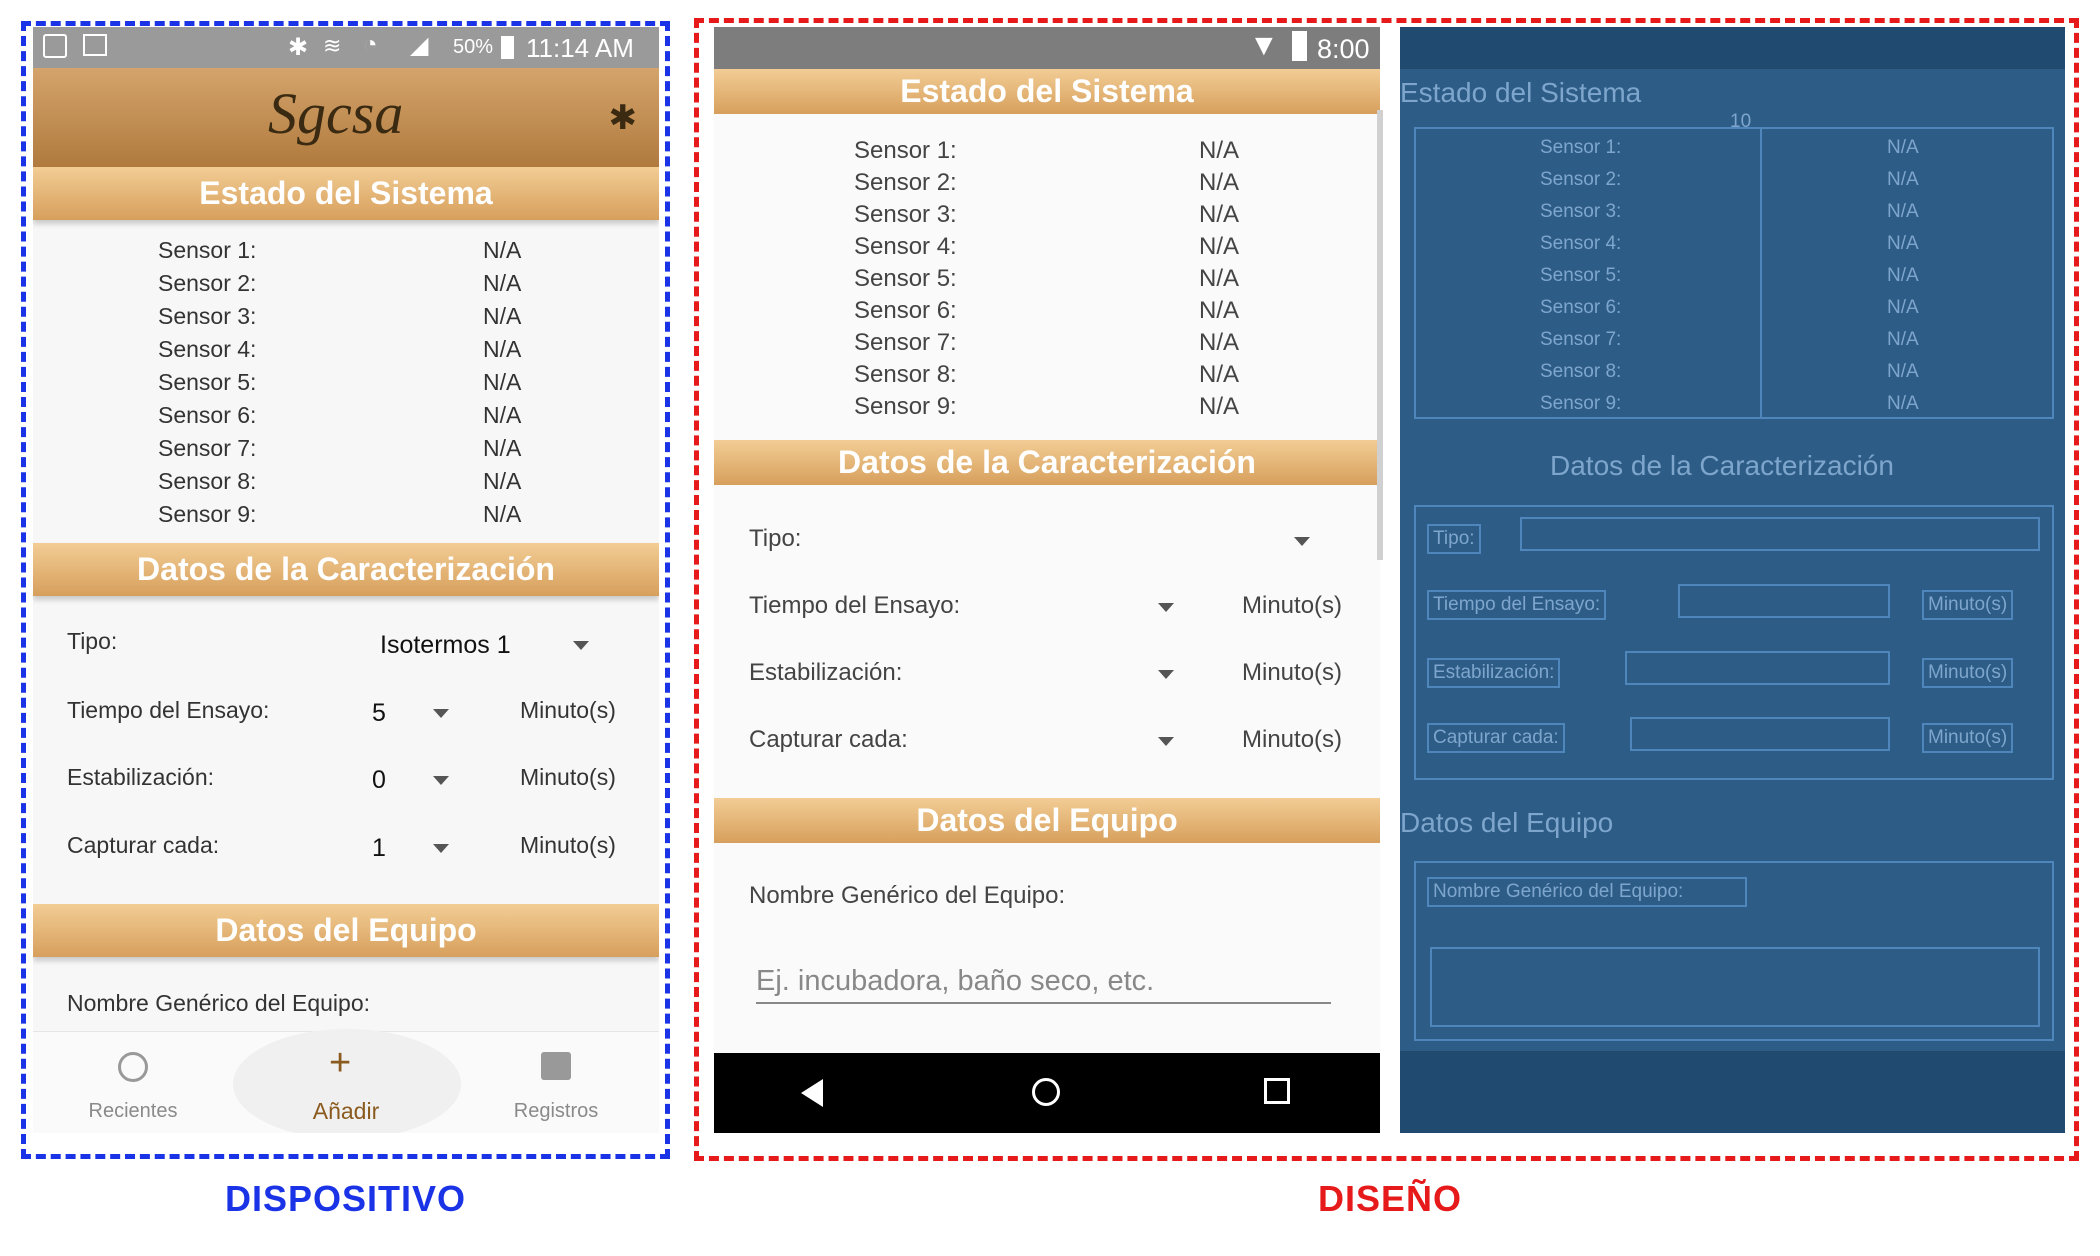 The height and width of the screenshot is (1256, 2100). What do you see at coordinates (1264, 45) in the screenshot?
I see `wifi-icon: ▼` at bounding box center [1264, 45].